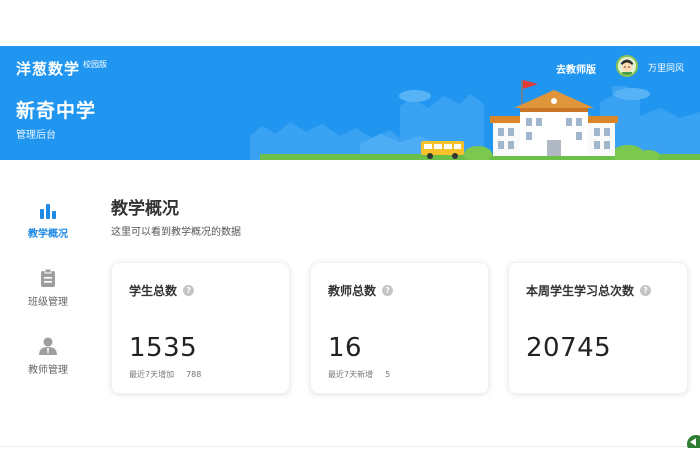  I want to click on card-value: 20745, so click(569, 348).